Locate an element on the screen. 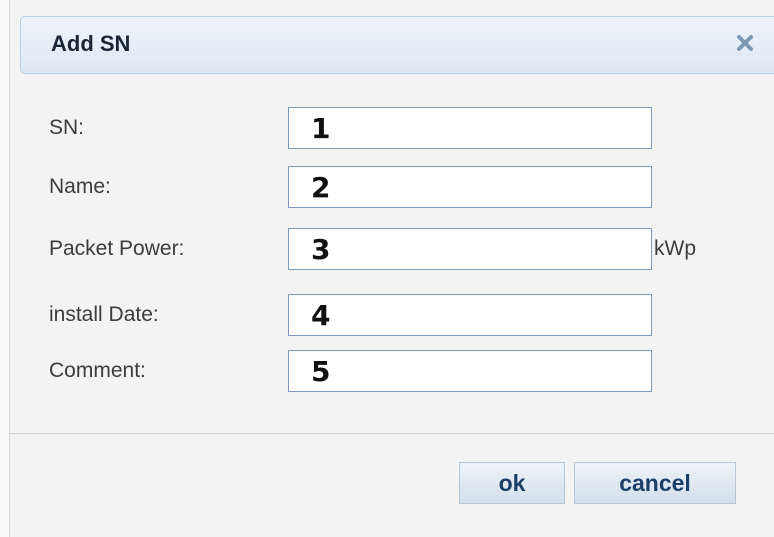 Image resolution: width=774 pixels, height=537 pixels. sn-input is located at coordinates (470, 128).